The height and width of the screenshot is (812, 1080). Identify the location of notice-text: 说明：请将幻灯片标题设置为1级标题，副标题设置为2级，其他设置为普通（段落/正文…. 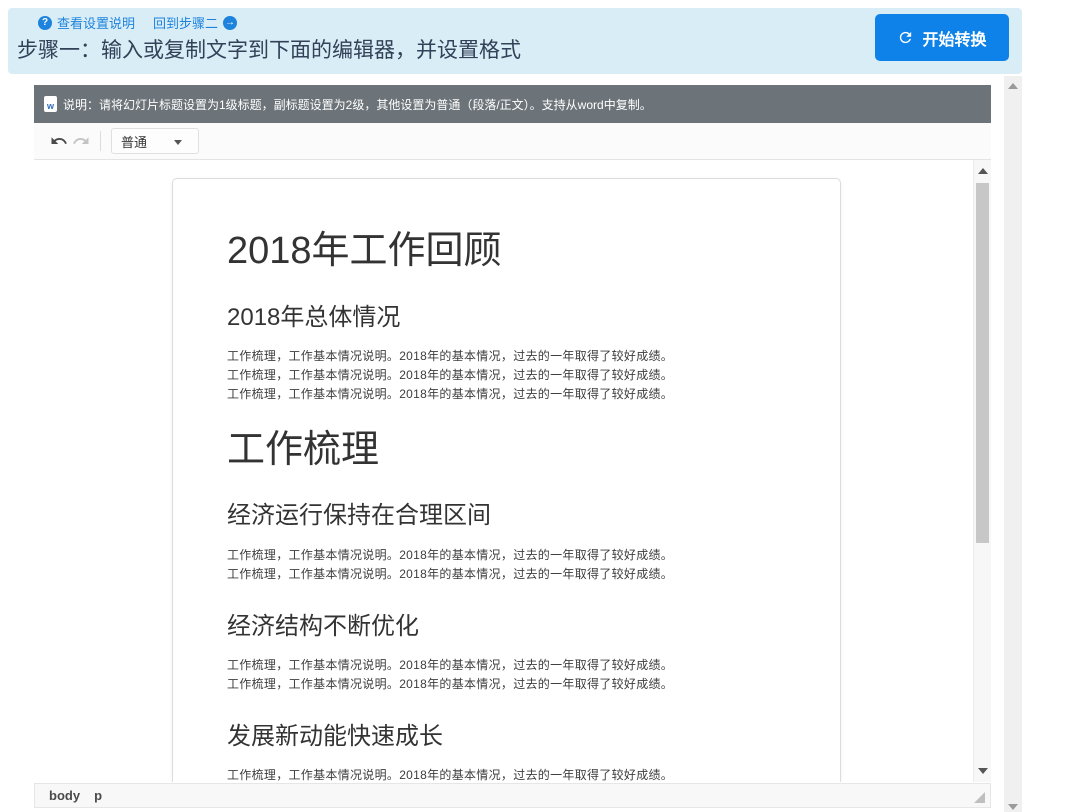
(357, 104).